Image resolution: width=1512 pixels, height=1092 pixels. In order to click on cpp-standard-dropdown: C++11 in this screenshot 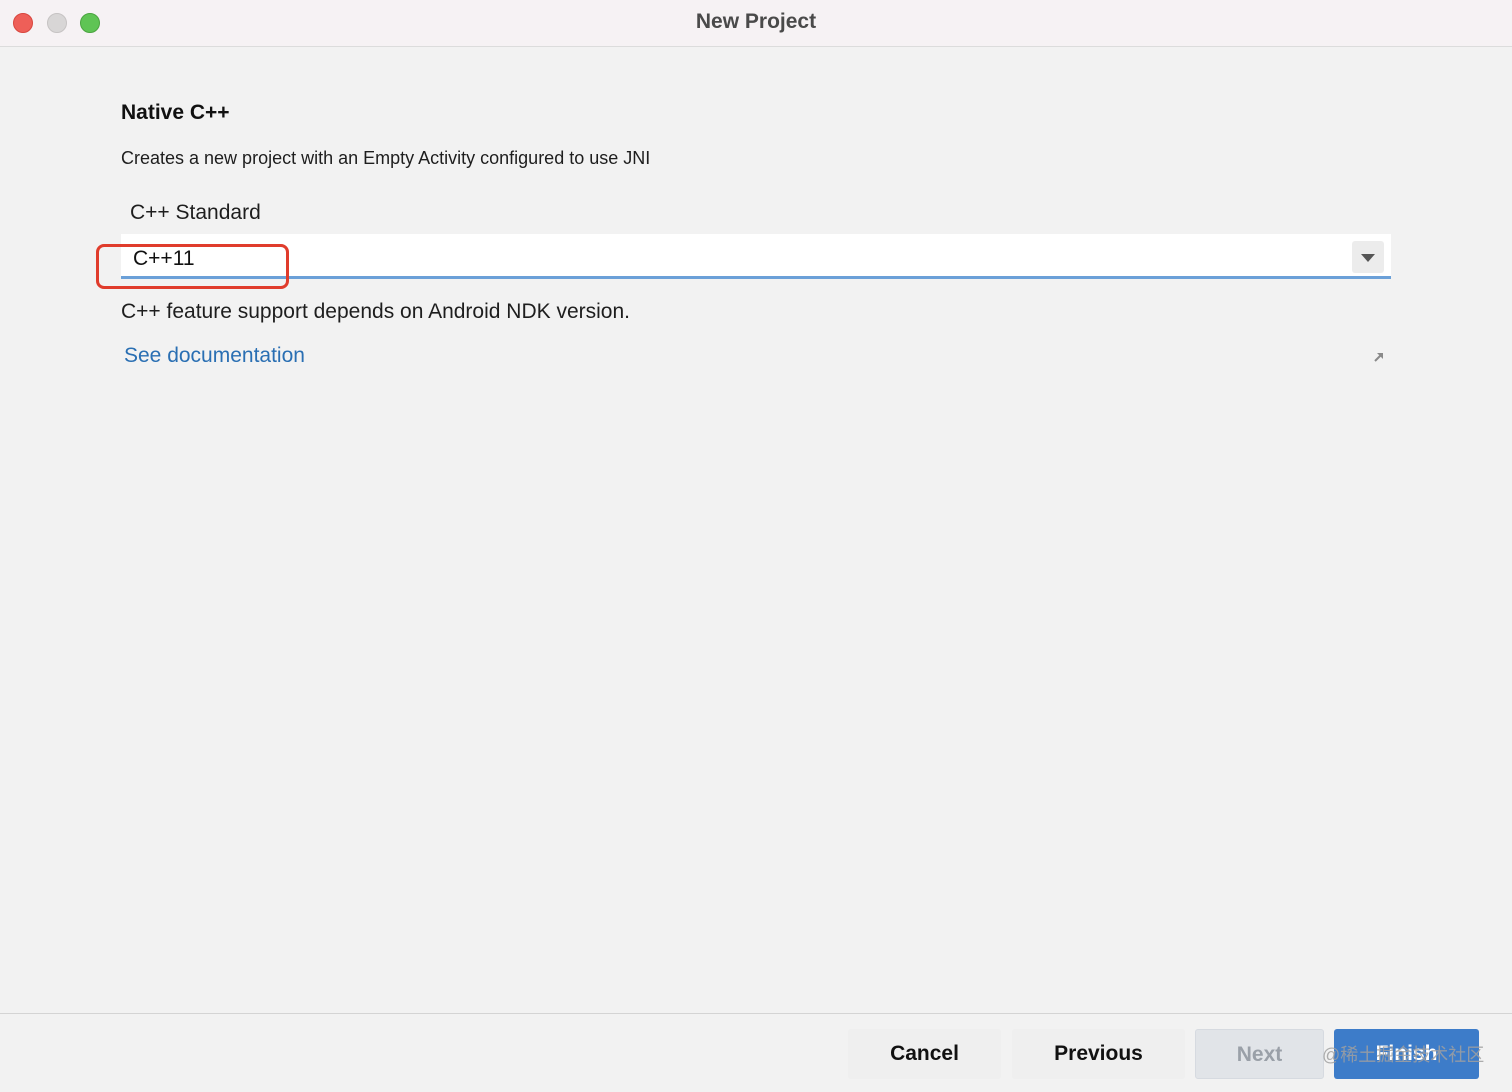, I will do `click(756, 256)`.